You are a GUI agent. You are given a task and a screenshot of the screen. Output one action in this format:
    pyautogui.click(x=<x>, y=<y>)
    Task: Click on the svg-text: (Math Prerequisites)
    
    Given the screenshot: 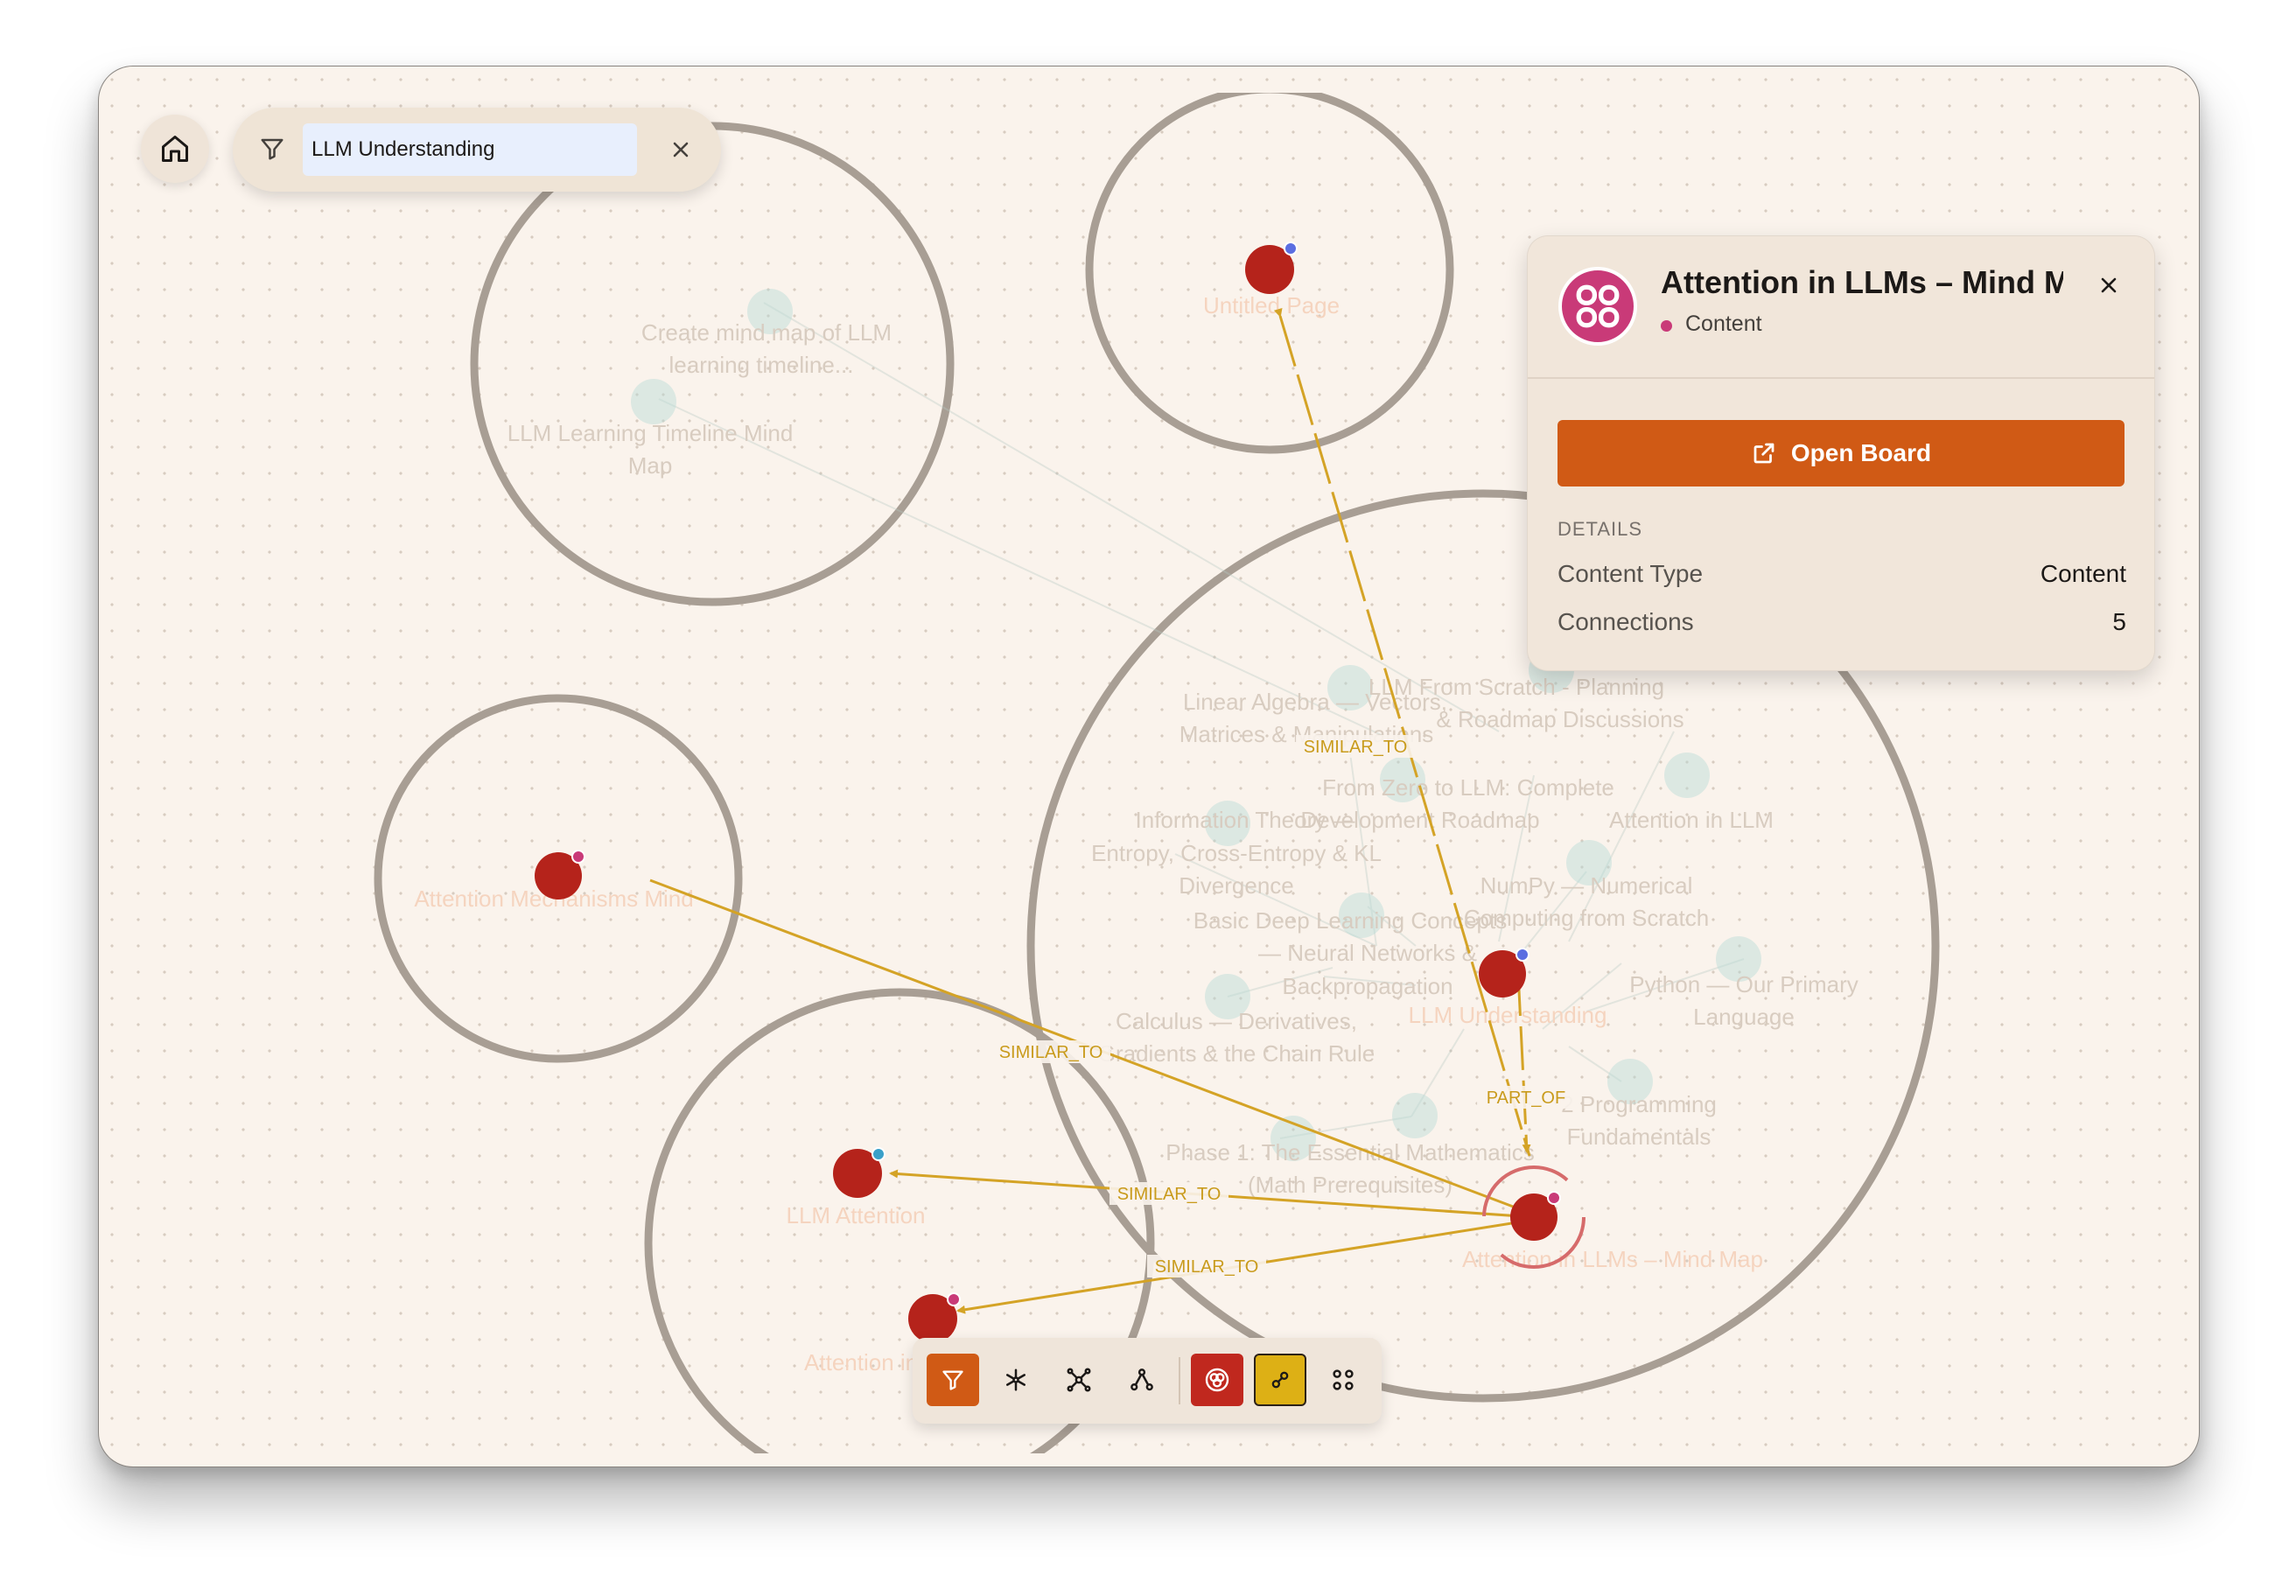 What is the action you would take?
    pyautogui.click(x=1350, y=1185)
    